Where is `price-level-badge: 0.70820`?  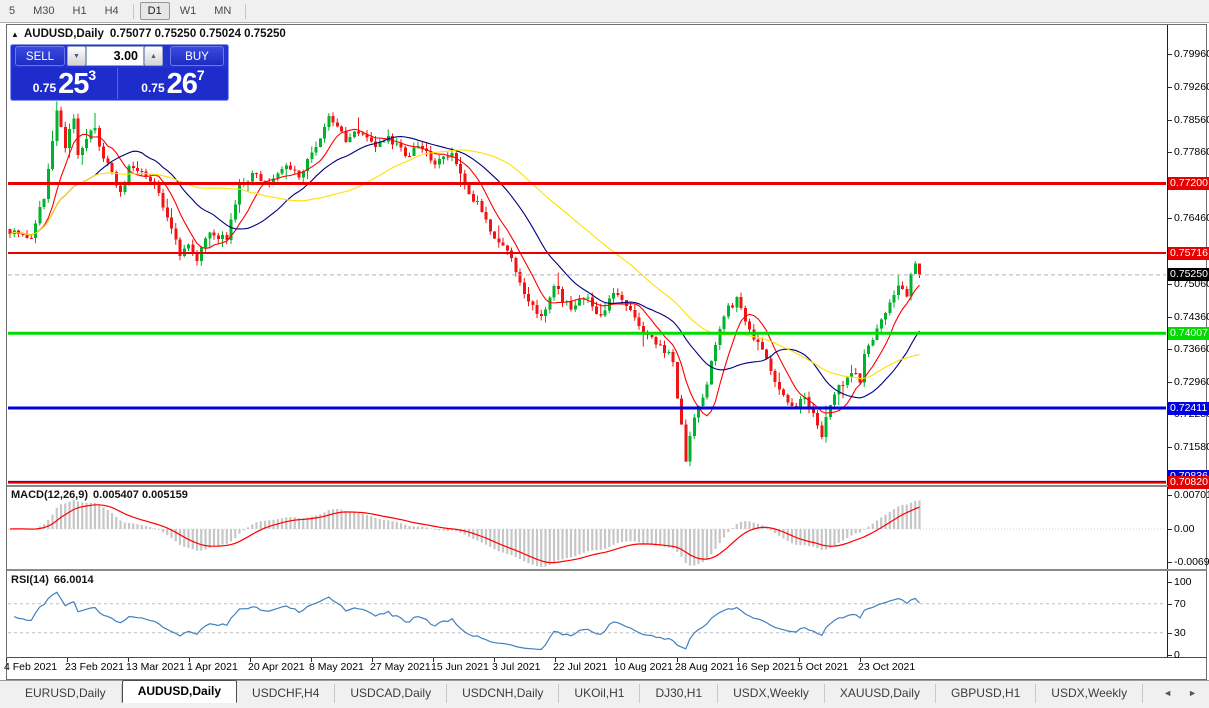 price-level-badge: 0.70820 is located at coordinates (1188, 482).